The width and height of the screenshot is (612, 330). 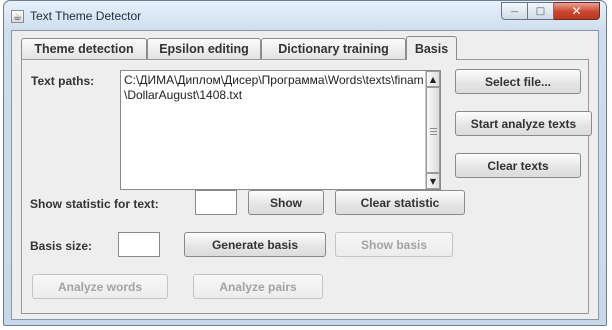 I want to click on statistic-text-input, so click(x=216, y=202).